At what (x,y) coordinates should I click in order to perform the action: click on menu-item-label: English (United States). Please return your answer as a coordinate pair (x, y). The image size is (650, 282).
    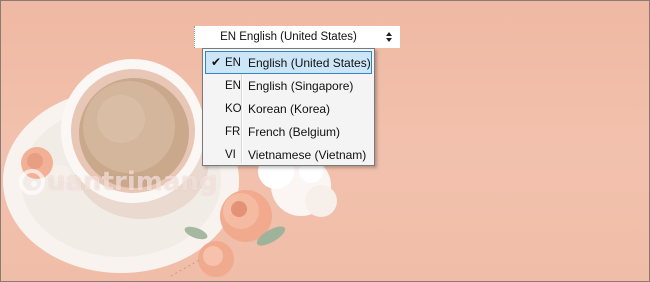
    Looking at the image, I should click on (309, 62).